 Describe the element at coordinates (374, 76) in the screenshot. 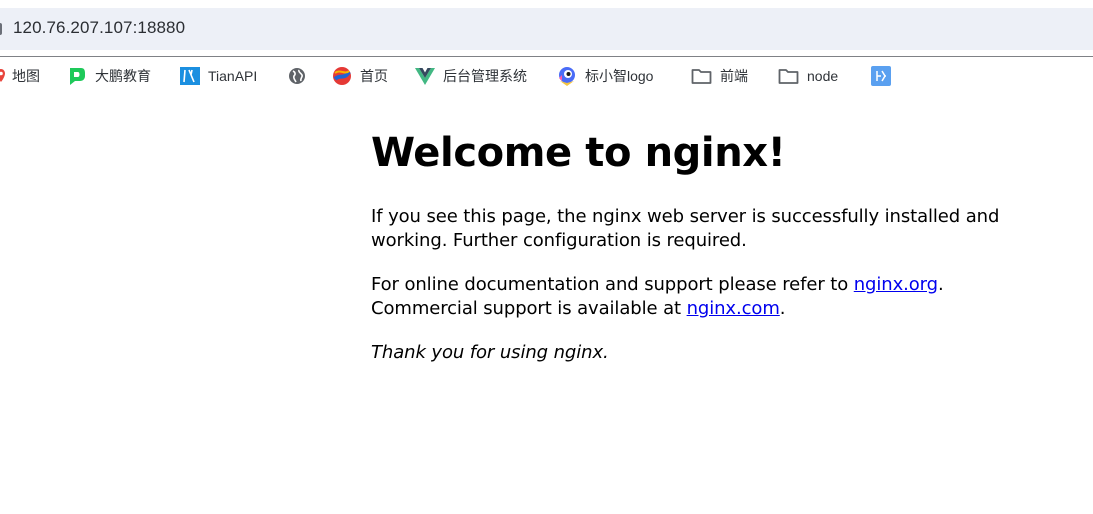

I see `bookmark-label: 首页` at that location.